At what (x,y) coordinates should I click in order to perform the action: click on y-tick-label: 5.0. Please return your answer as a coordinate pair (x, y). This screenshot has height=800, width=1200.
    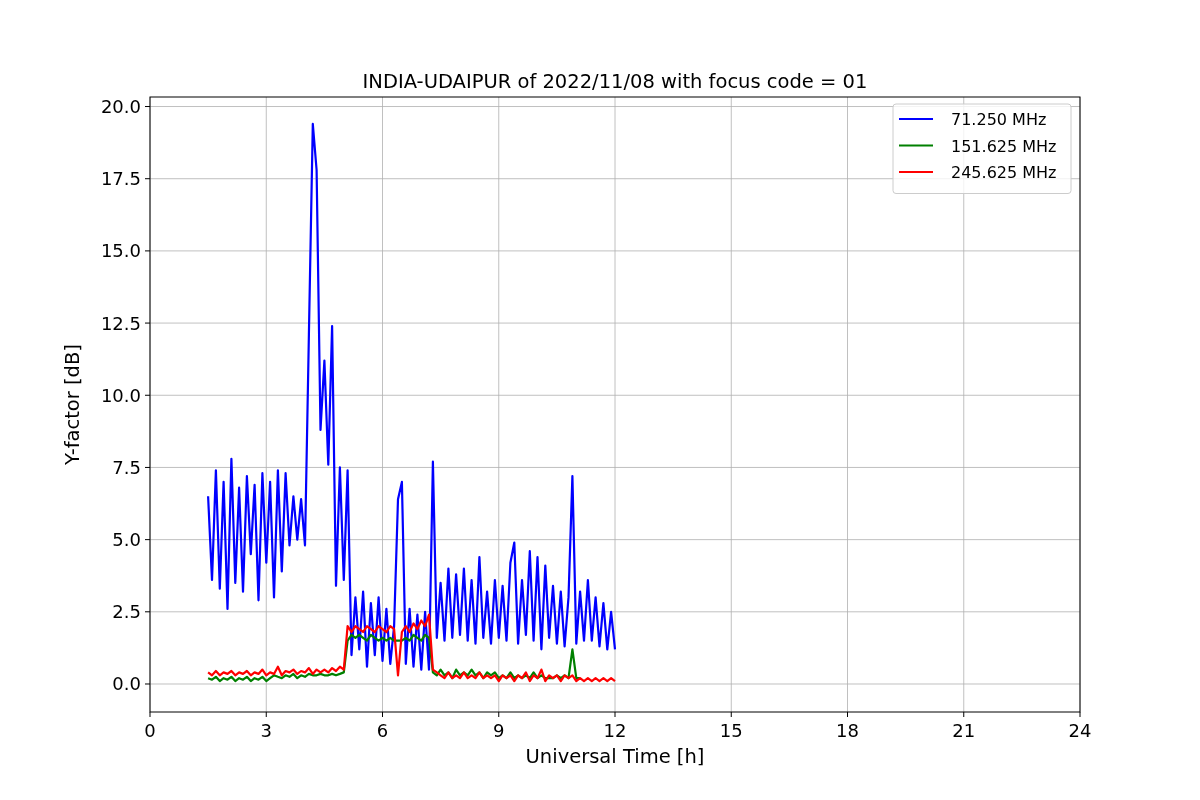
    Looking at the image, I should click on (126, 540).